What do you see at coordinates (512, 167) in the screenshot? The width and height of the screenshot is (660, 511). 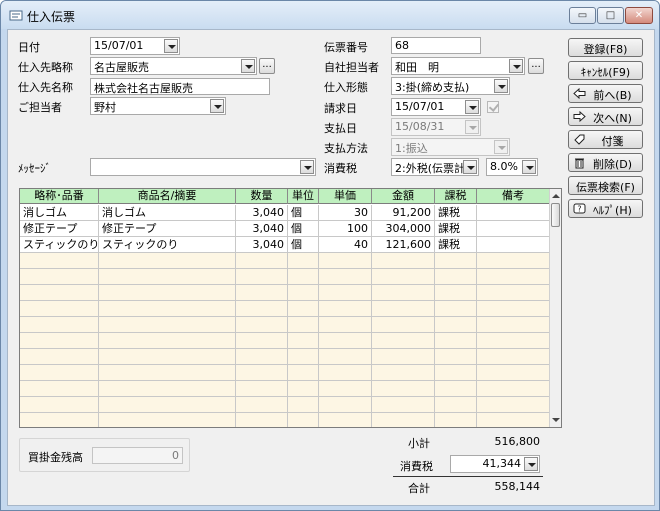 I see `tax-rate-select: 8.0%` at bounding box center [512, 167].